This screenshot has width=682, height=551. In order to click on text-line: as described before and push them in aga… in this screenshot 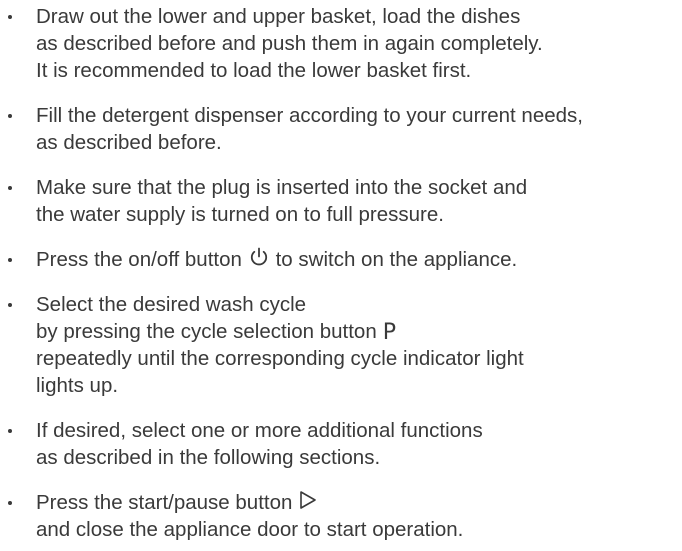, I will do `click(289, 43)`.